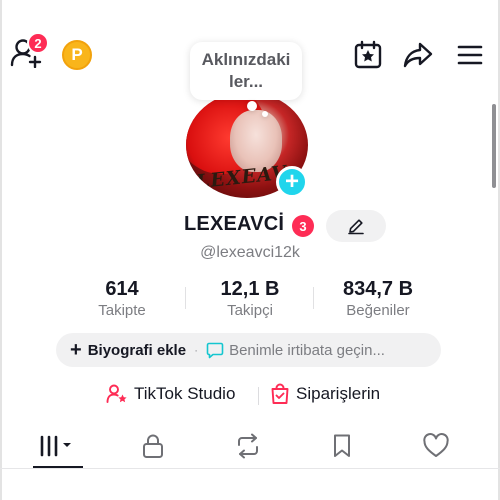  I want to click on user-handle: @lexeavci12k, so click(250, 252).